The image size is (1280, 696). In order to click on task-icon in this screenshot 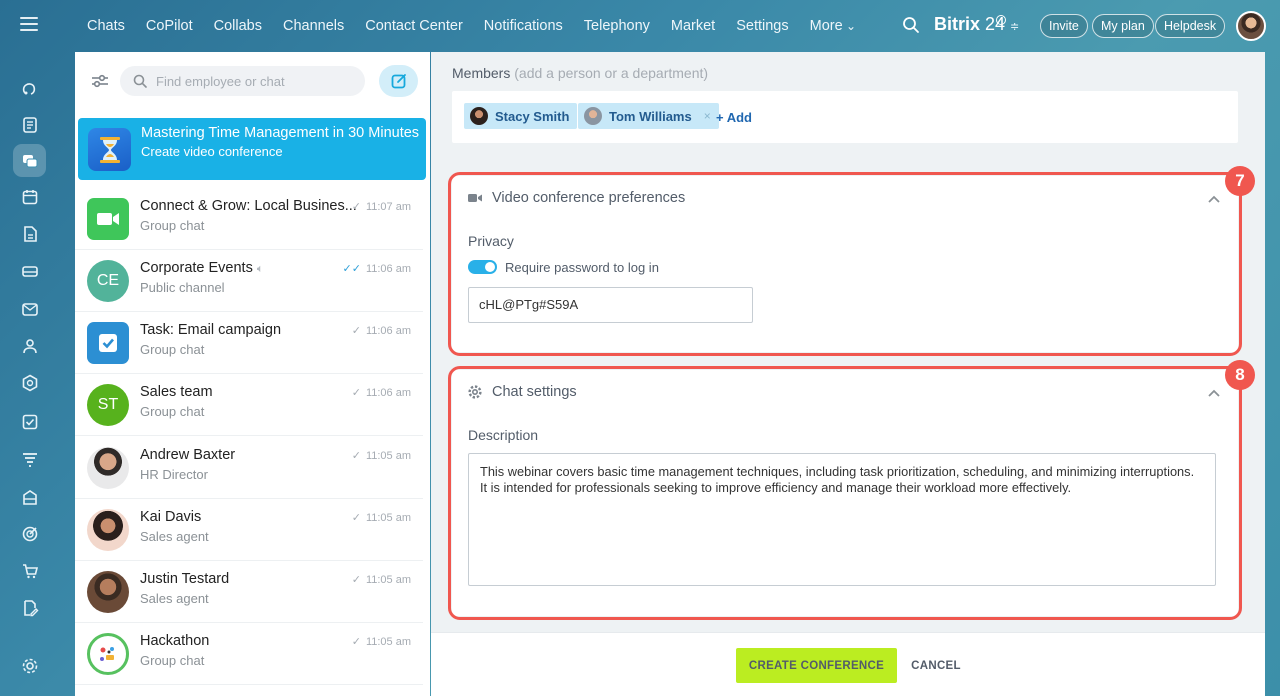, I will do `click(108, 343)`.